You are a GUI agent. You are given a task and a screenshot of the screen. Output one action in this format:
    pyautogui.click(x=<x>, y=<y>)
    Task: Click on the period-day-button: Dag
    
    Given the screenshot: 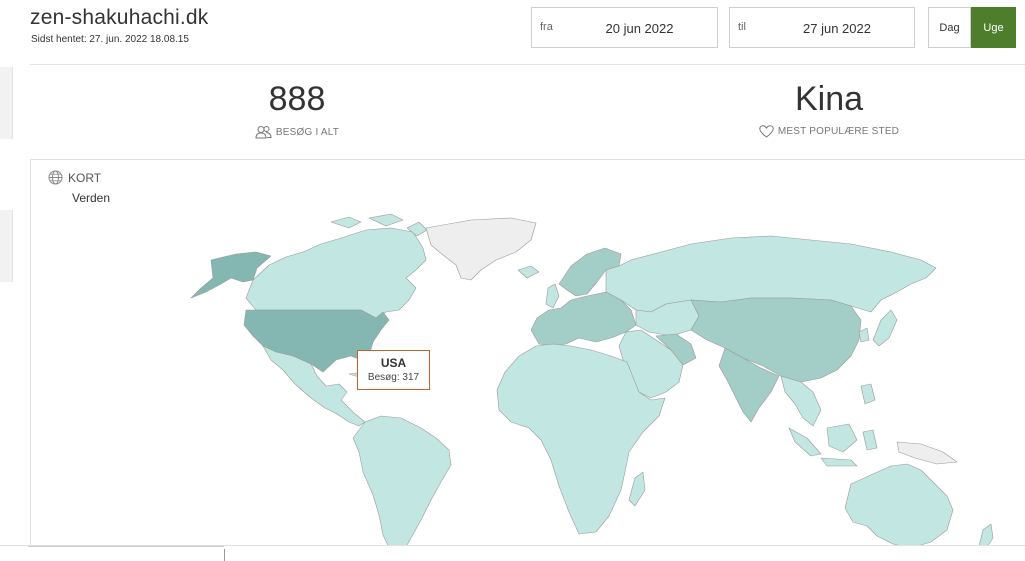 What is the action you would take?
    pyautogui.click(x=949, y=27)
    